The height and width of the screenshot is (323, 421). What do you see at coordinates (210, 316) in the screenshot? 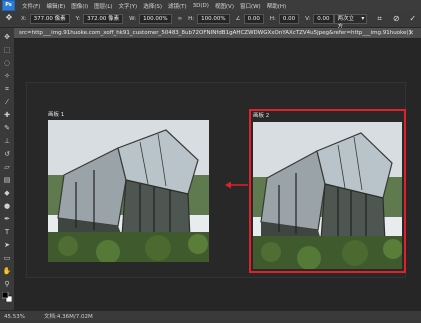
I see `status-bar: 45.53% 文档:4.36M/7.02M` at bounding box center [210, 316].